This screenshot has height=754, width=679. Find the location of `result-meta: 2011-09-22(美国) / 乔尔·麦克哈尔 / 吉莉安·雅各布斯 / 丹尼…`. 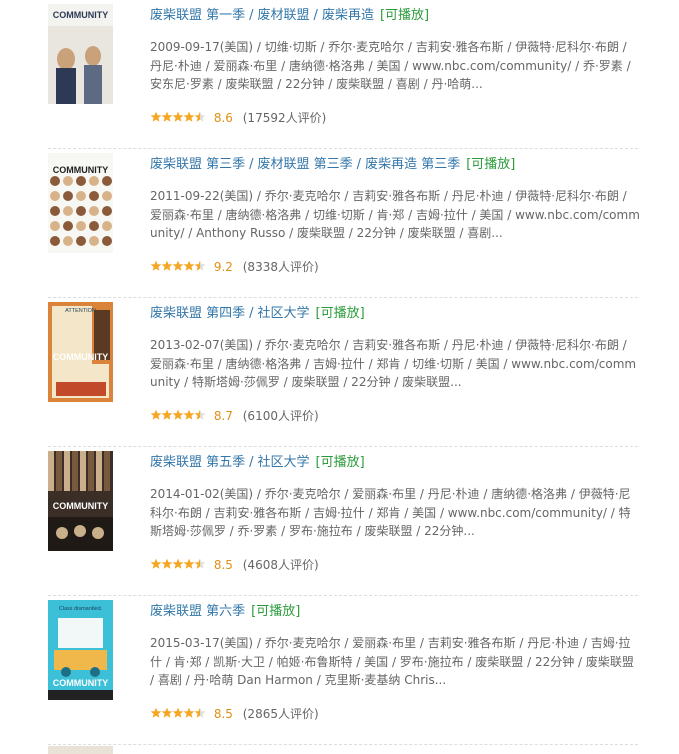

result-meta: 2011-09-22(美国) / 乔尔·麦克哈尔 / 吉莉安·雅各布斯 / 丹尼… is located at coordinates (395, 214).